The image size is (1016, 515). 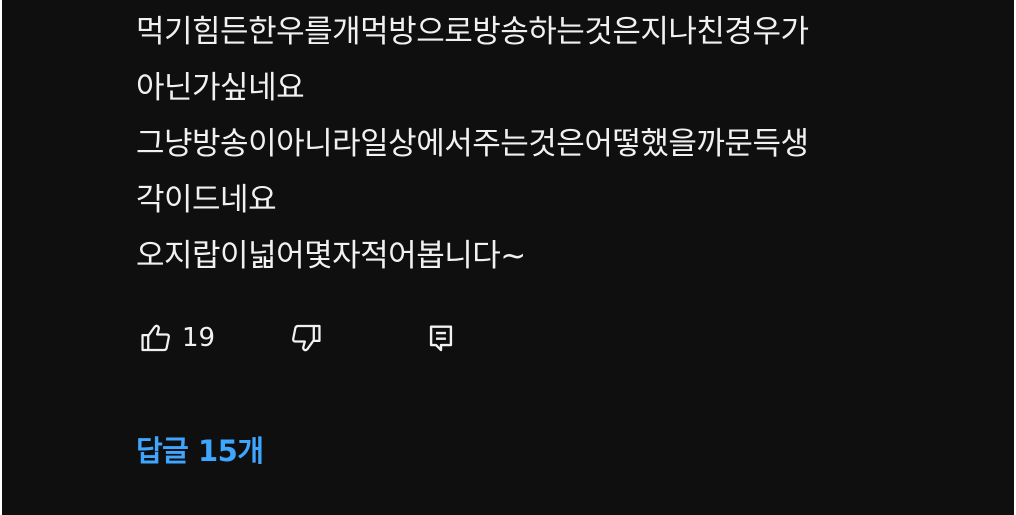 What do you see at coordinates (472, 144) in the screenshot?
I see `comment-line: 그냥방송이아니라일상에서주는것은어떻했을까문득생` at bounding box center [472, 144].